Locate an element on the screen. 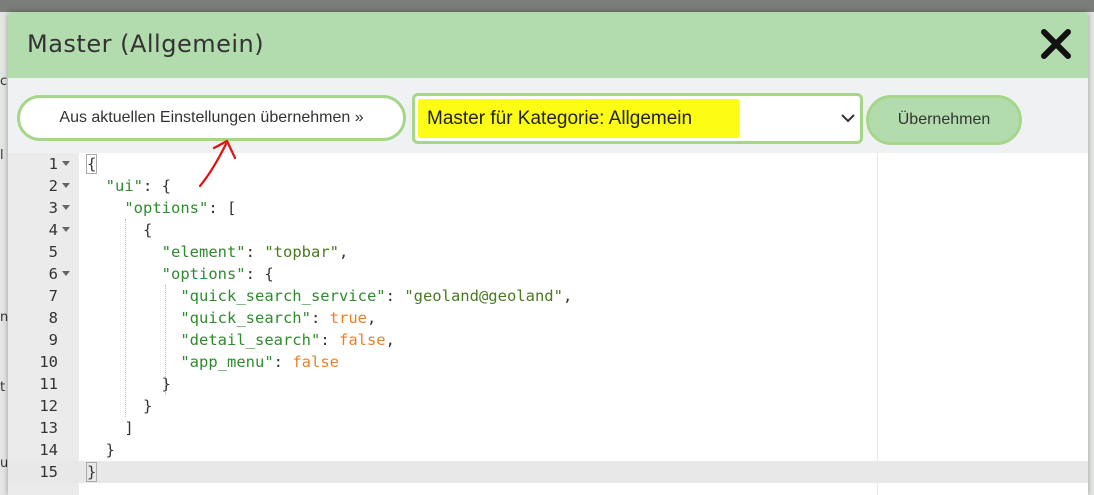 The image size is (1094, 495). code-token: "options" is located at coordinates (203, 274).